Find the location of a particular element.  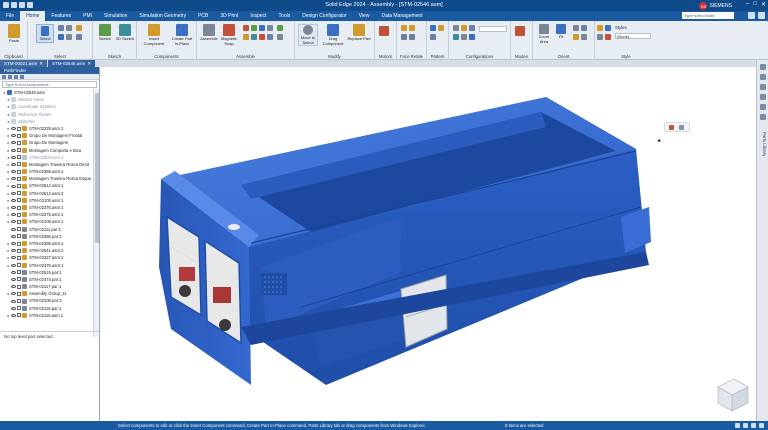

select-filter-icon is located at coordinates (61, 28).